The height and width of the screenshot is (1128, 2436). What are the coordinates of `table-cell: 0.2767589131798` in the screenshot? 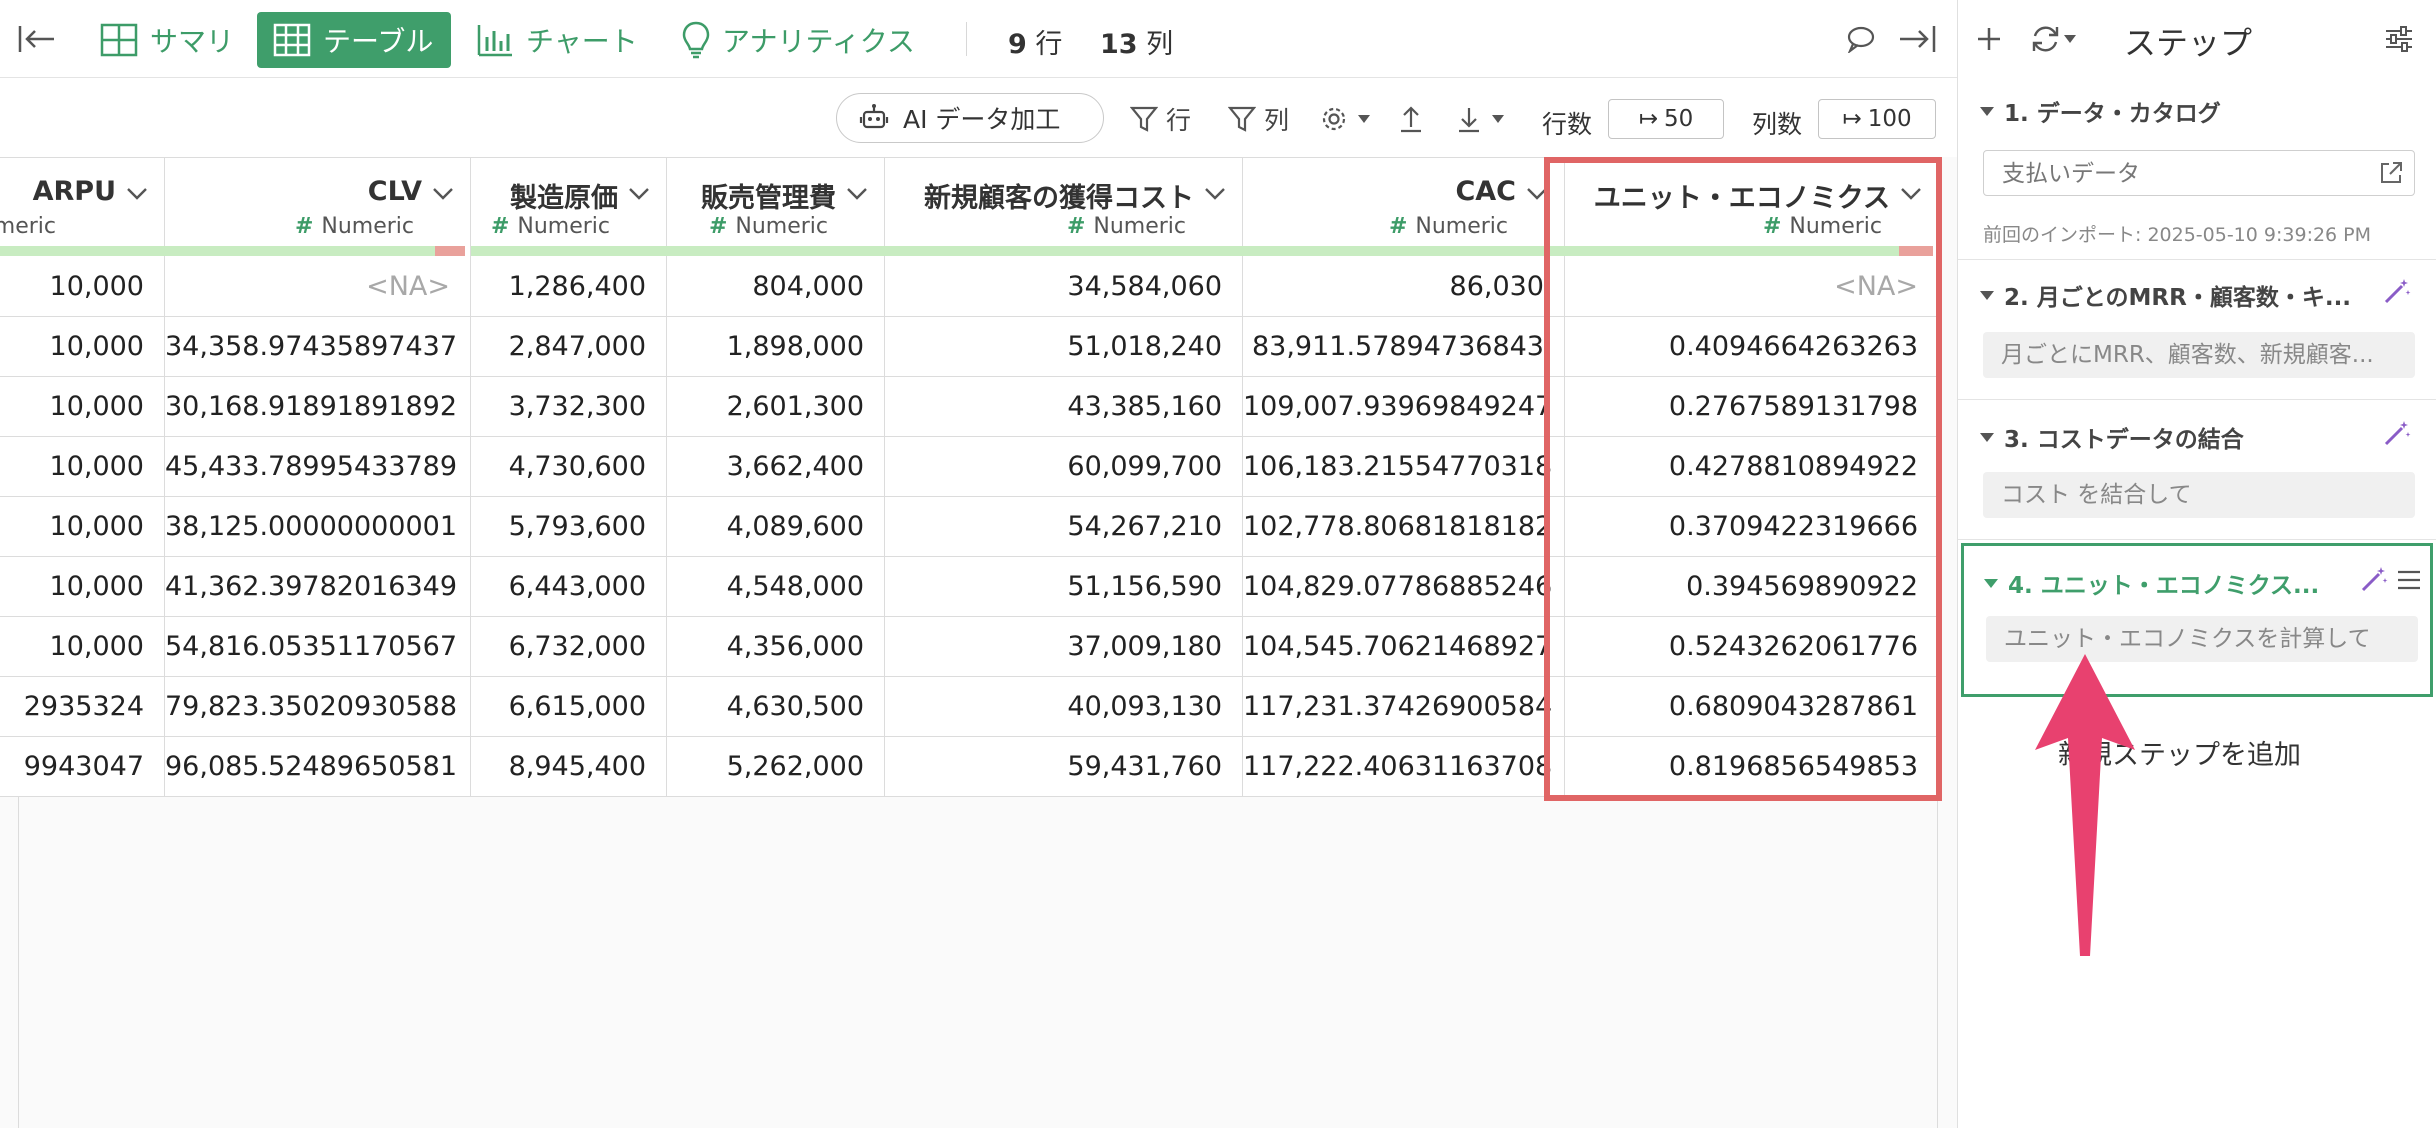 It's located at (1752, 407).